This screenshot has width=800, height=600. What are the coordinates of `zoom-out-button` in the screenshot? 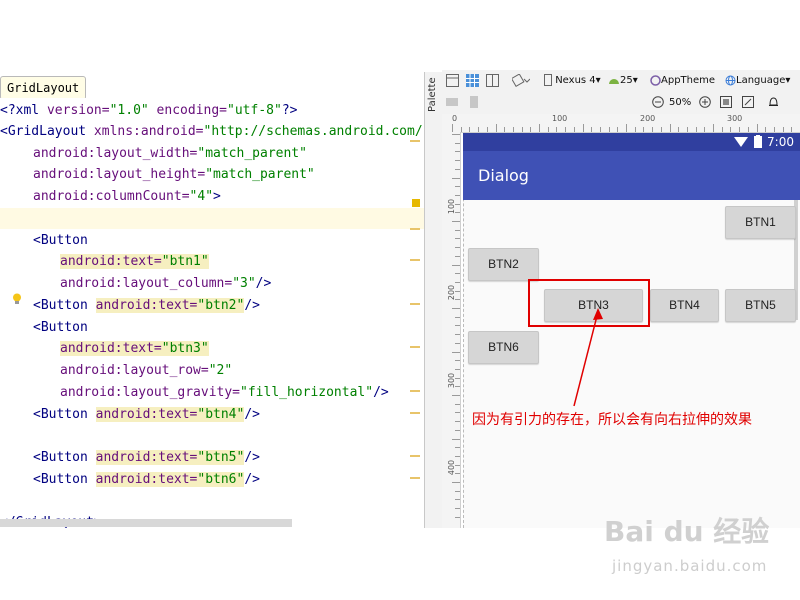 It's located at (658, 103).